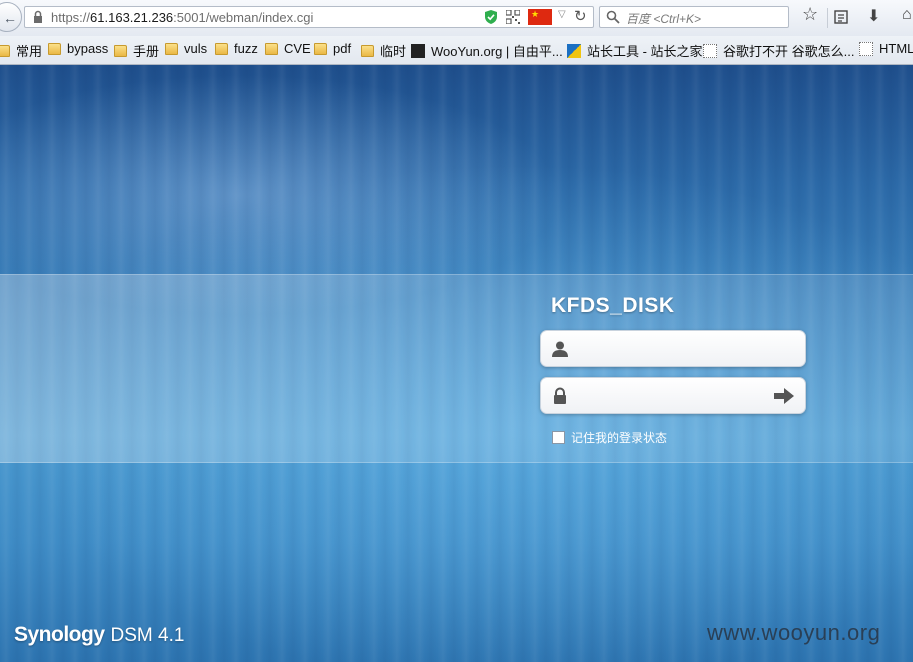 This screenshot has height=662, width=913. I want to click on search-icon, so click(613, 17).